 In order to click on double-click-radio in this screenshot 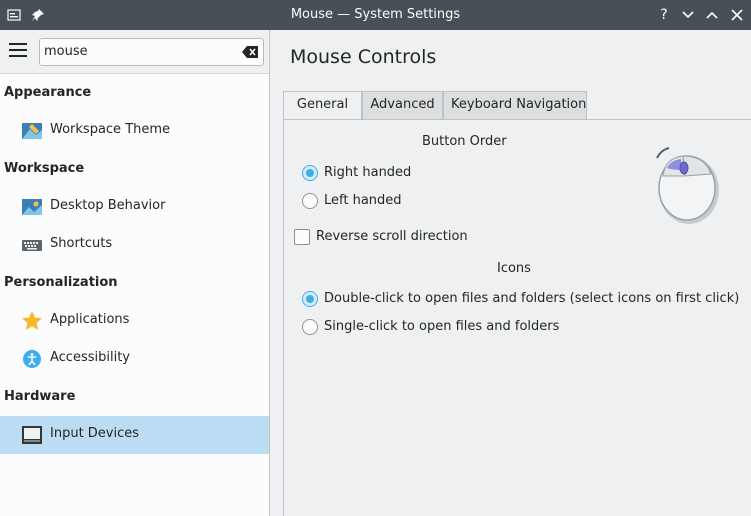, I will do `click(310, 299)`.